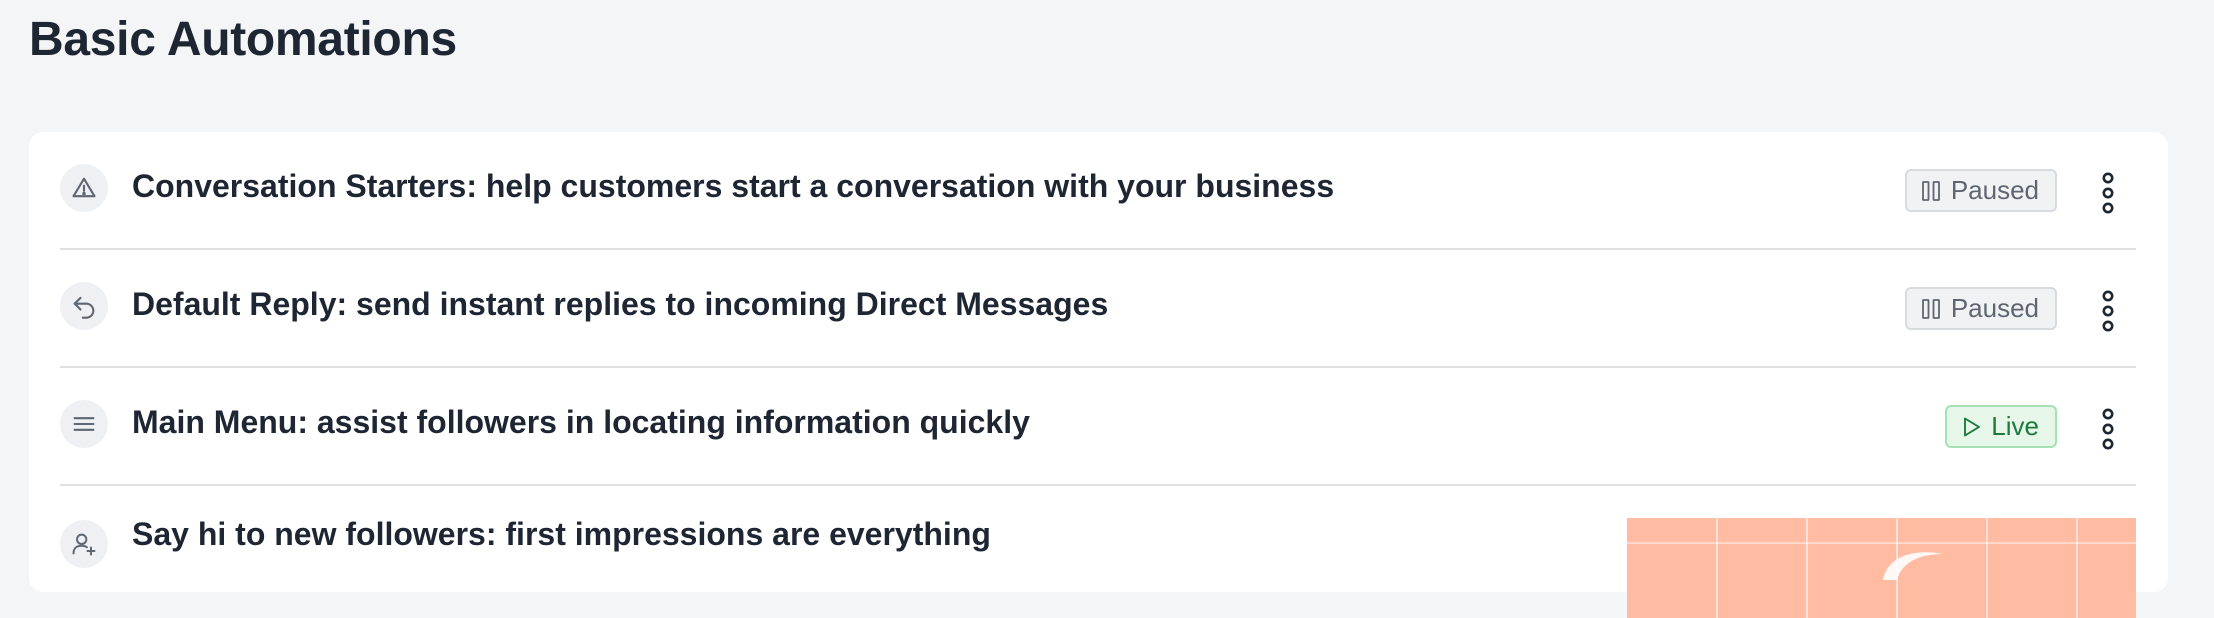 The width and height of the screenshot is (2214, 618). What do you see at coordinates (1881, 568) in the screenshot?
I see `preview-image` at bounding box center [1881, 568].